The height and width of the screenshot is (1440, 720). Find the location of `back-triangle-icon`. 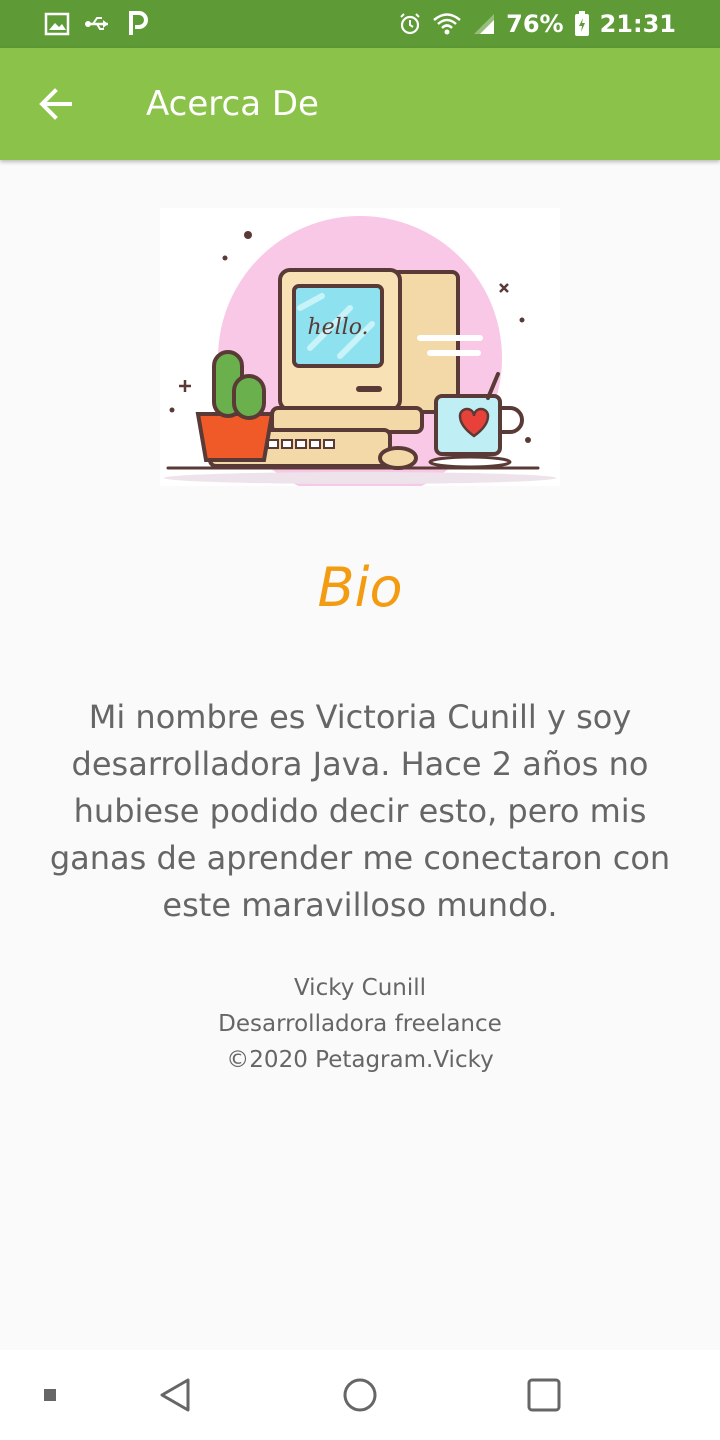

back-triangle-icon is located at coordinates (175, 1395).